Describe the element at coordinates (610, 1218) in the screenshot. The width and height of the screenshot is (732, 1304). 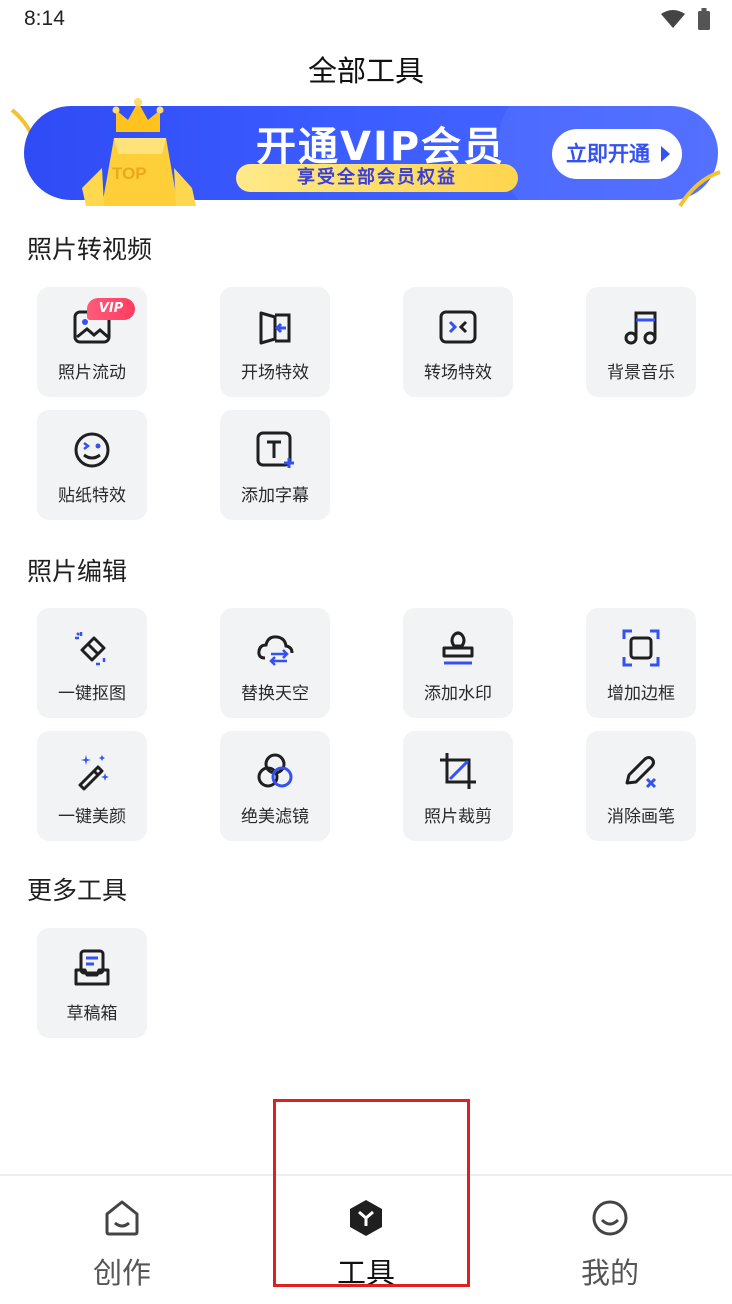
I see `profile-smile-icon` at that location.